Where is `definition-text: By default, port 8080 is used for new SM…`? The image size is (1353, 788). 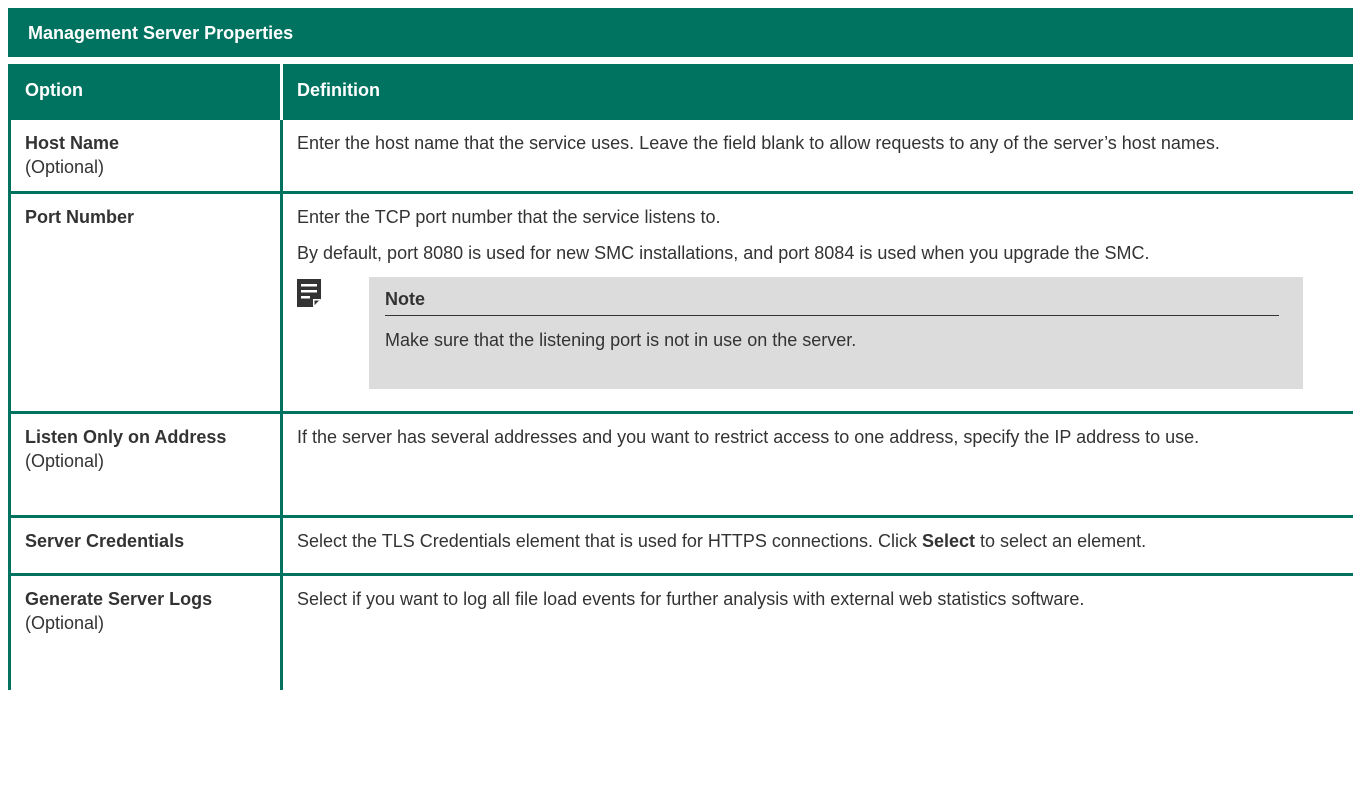 definition-text: By default, port 8080 is used for new SM… is located at coordinates (723, 252).